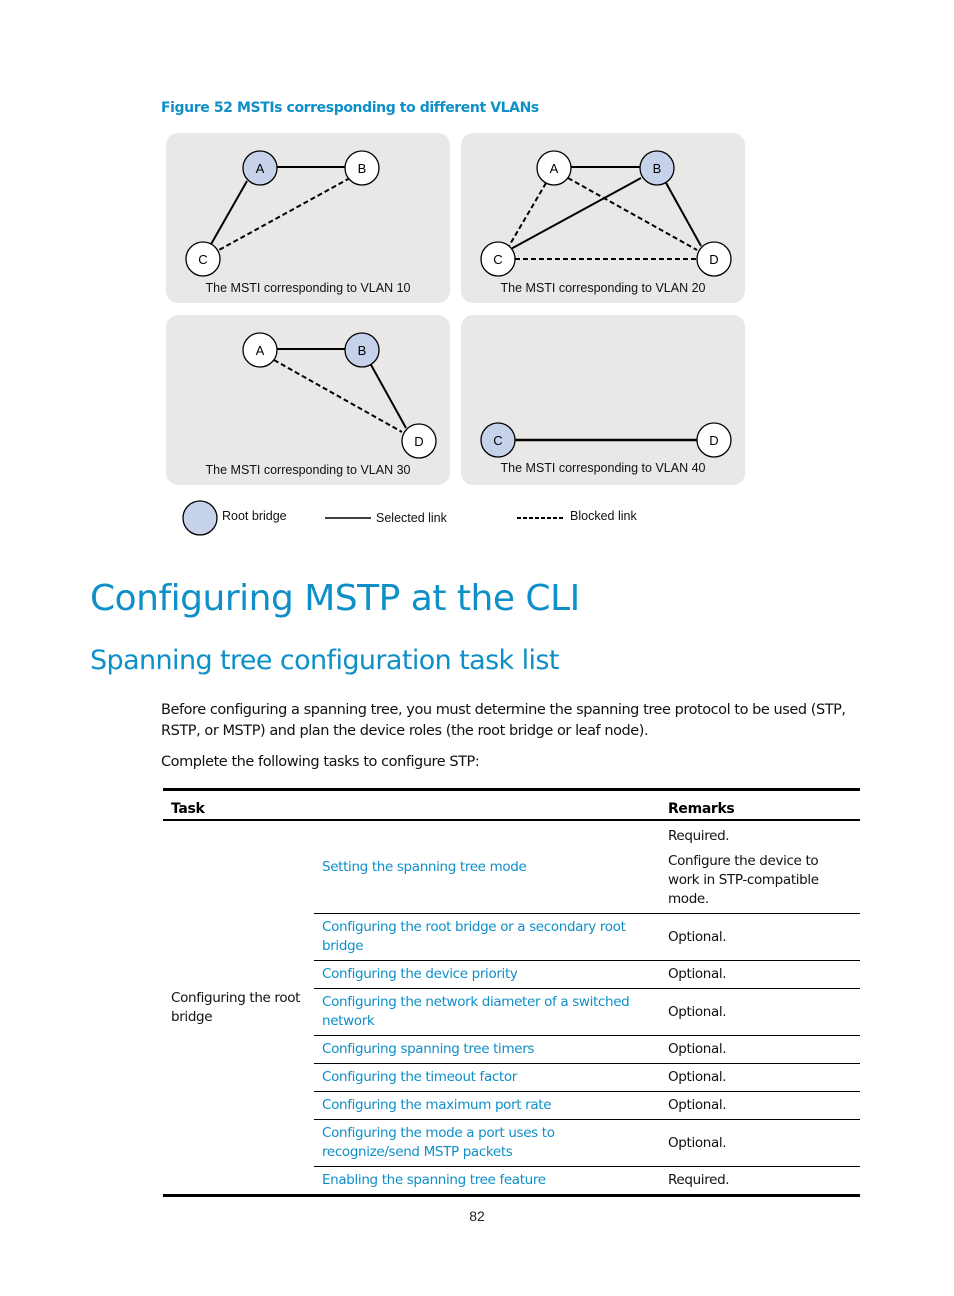 The image size is (954, 1296). Describe the element at coordinates (606, 440) in the screenshot. I see `topology-diagram: C D` at that location.